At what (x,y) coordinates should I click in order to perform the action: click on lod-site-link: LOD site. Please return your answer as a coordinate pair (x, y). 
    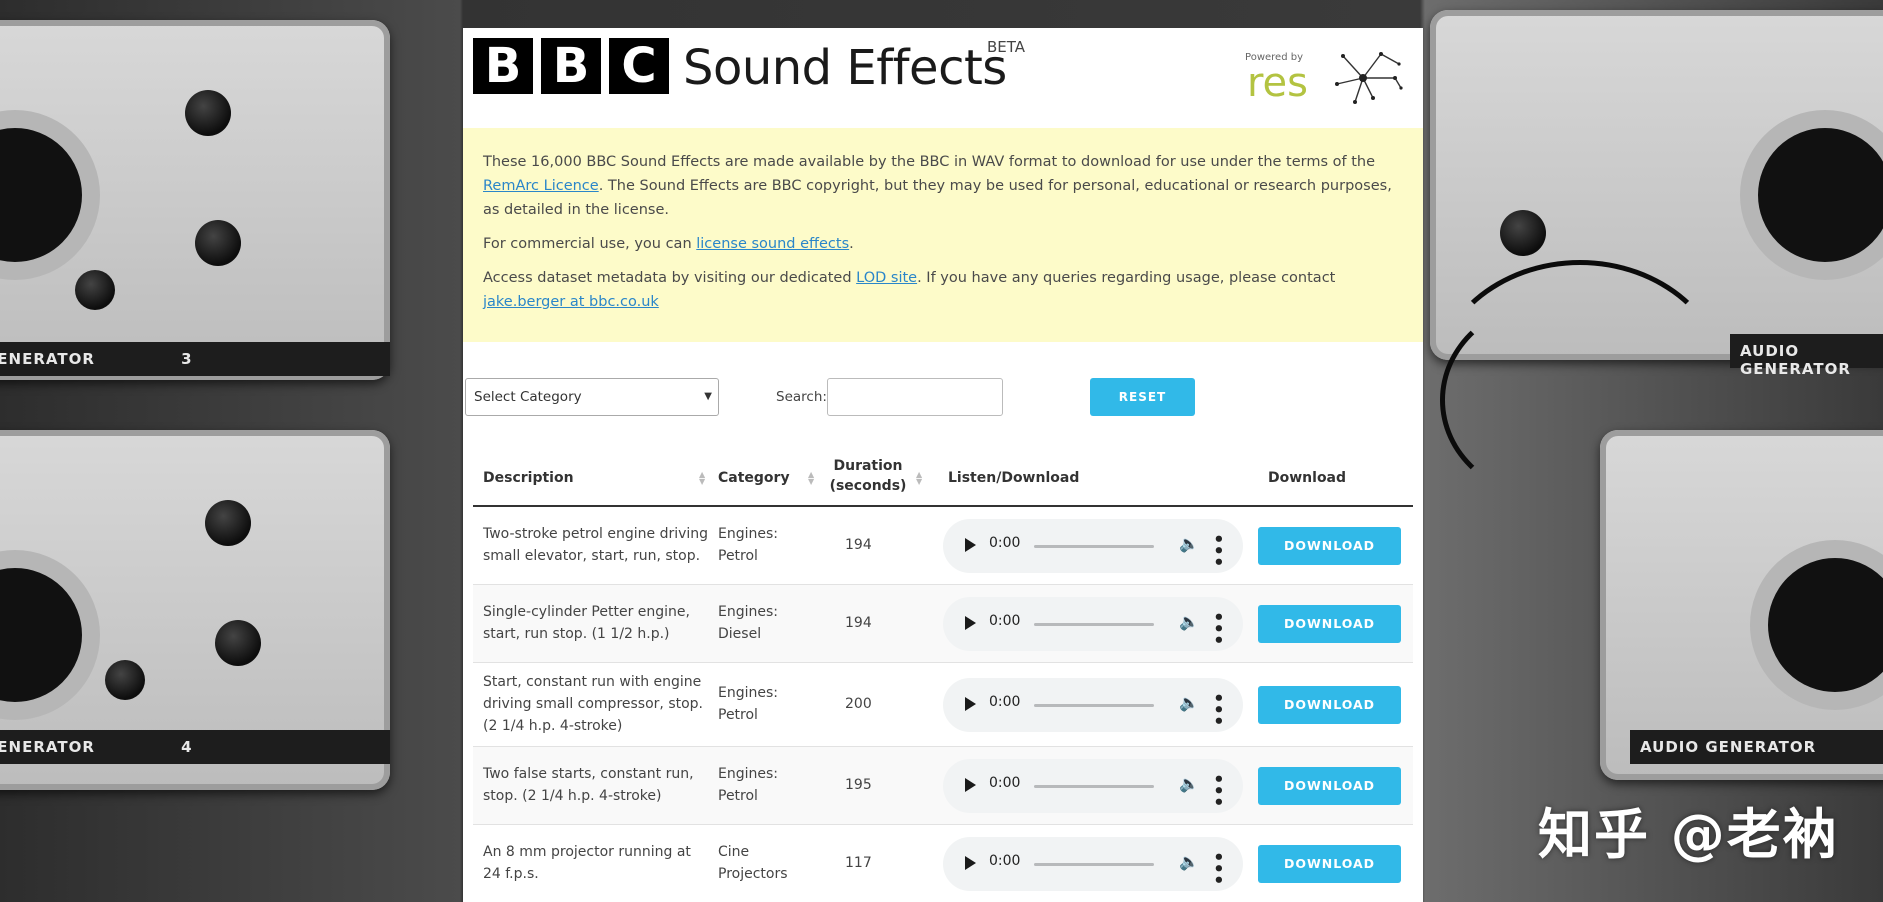
    Looking at the image, I should click on (886, 278).